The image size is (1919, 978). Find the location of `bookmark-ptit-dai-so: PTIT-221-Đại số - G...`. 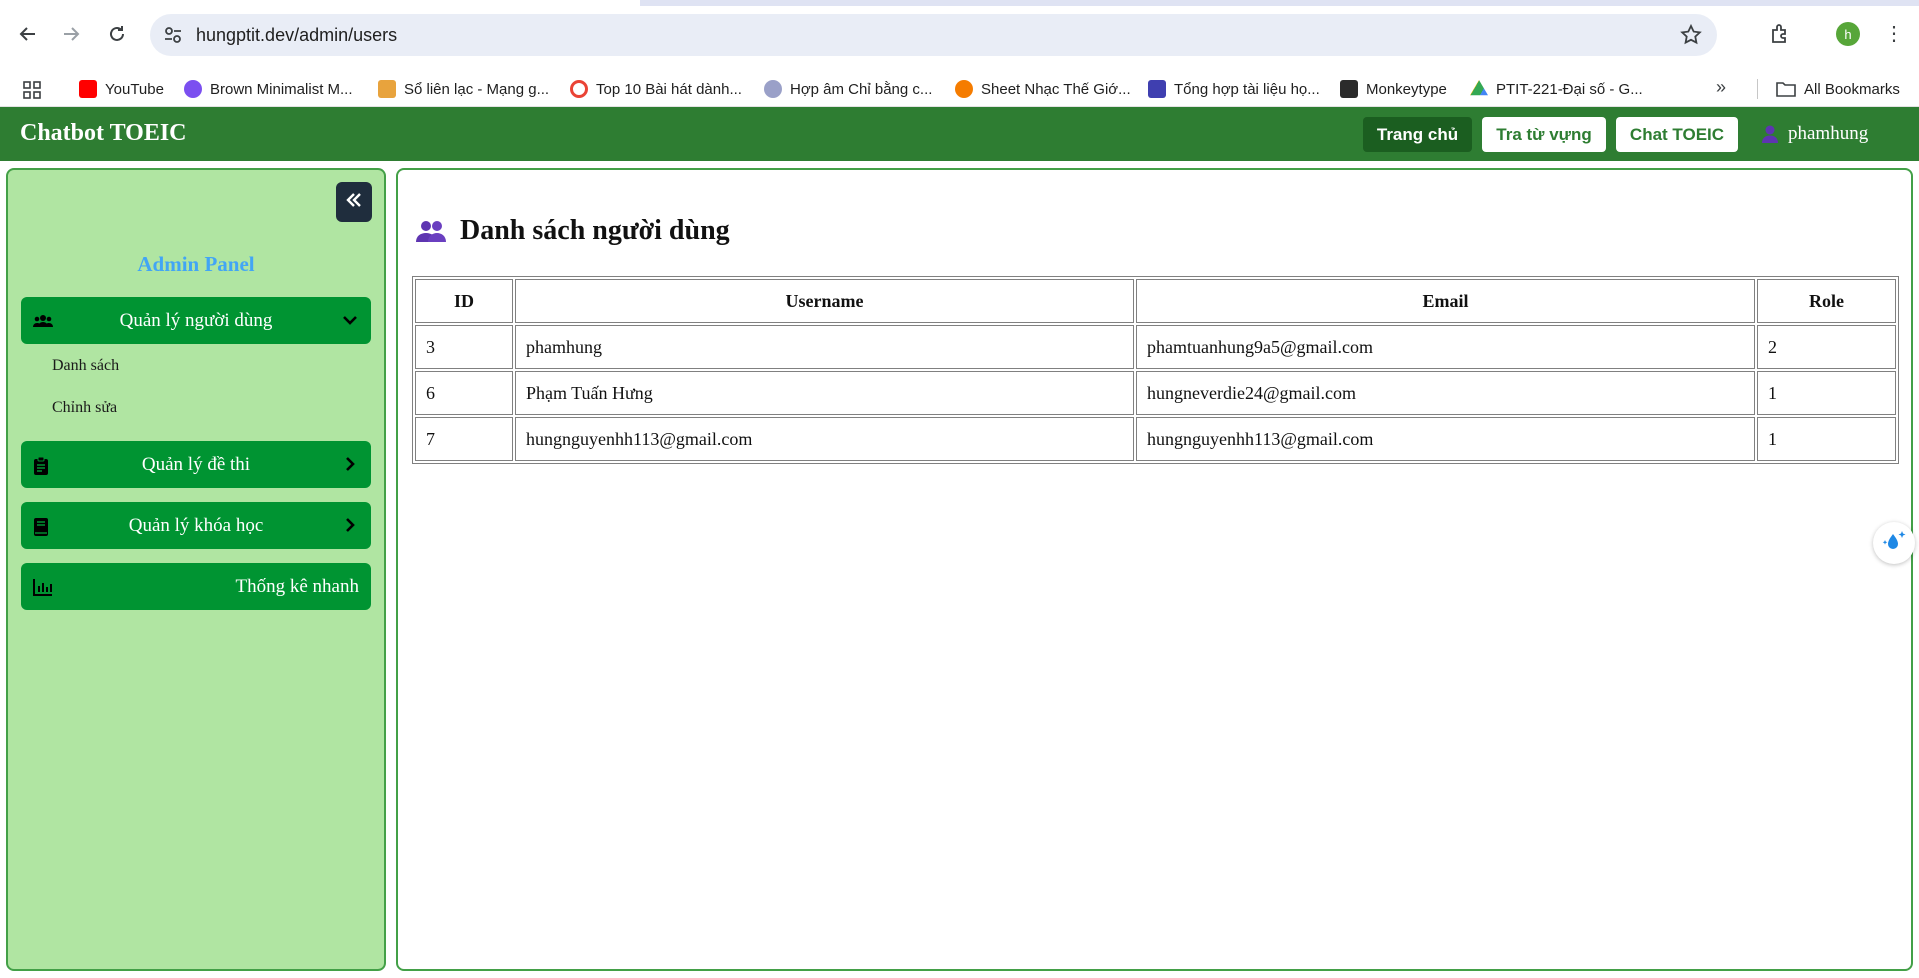

bookmark-ptit-dai-so: PTIT-221-Đại số - G... is located at coordinates (1556, 89).